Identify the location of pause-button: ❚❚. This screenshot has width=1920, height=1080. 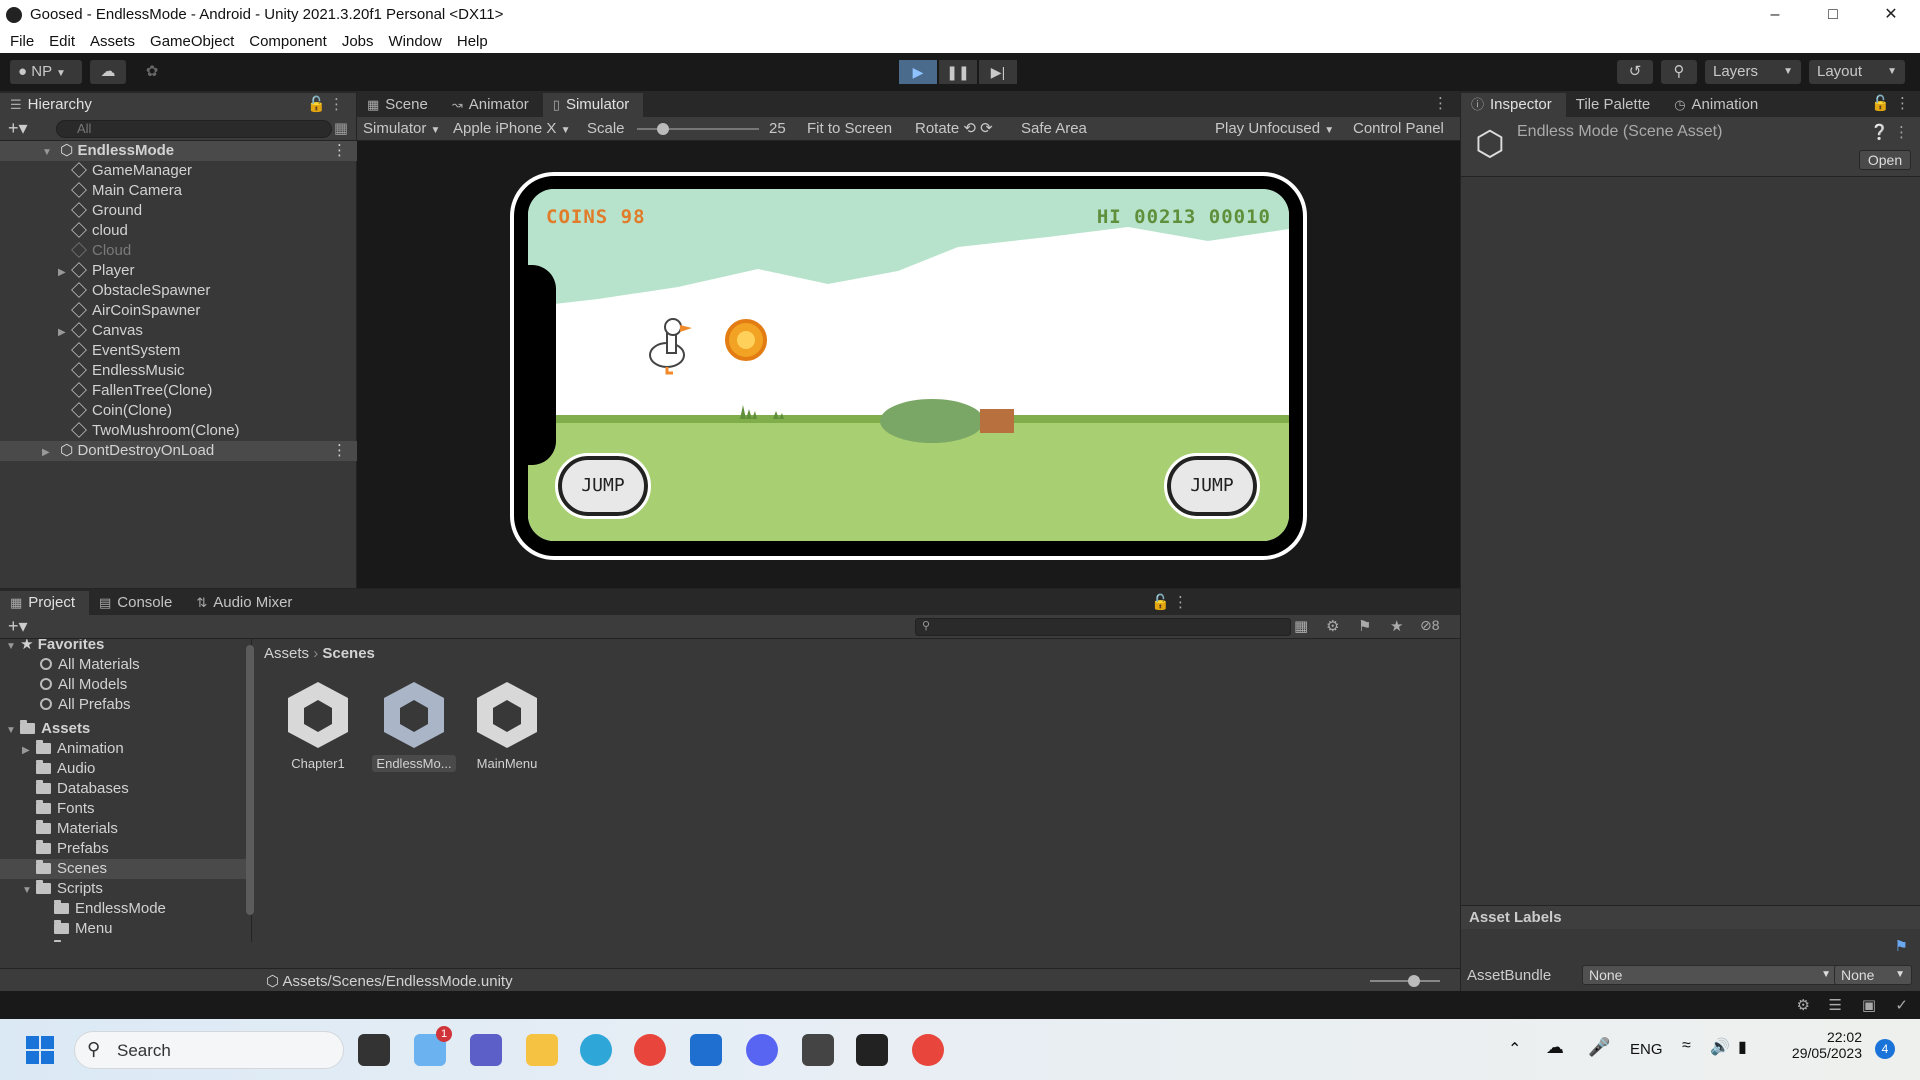
(958, 72).